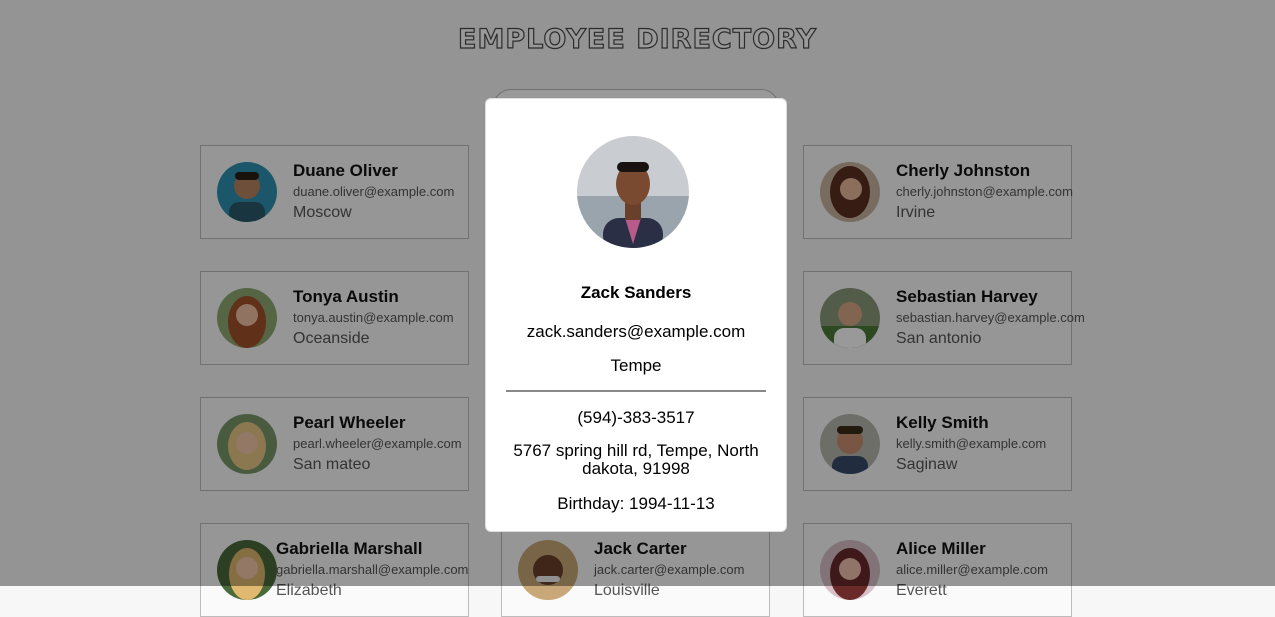 This screenshot has height=617, width=1275. What do you see at coordinates (636, 292) in the screenshot?
I see `modal-name: Zack Sanders` at bounding box center [636, 292].